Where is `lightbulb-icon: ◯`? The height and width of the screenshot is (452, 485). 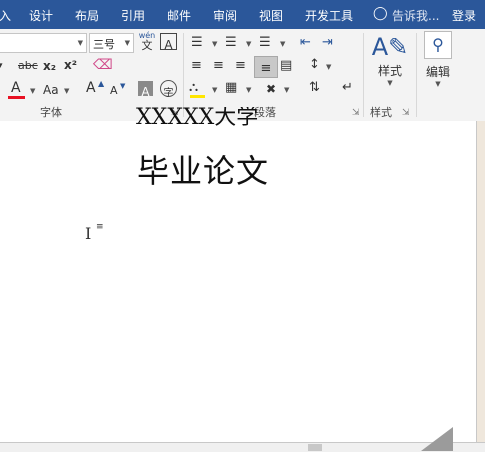 lightbulb-icon: ◯ is located at coordinates (380, 13).